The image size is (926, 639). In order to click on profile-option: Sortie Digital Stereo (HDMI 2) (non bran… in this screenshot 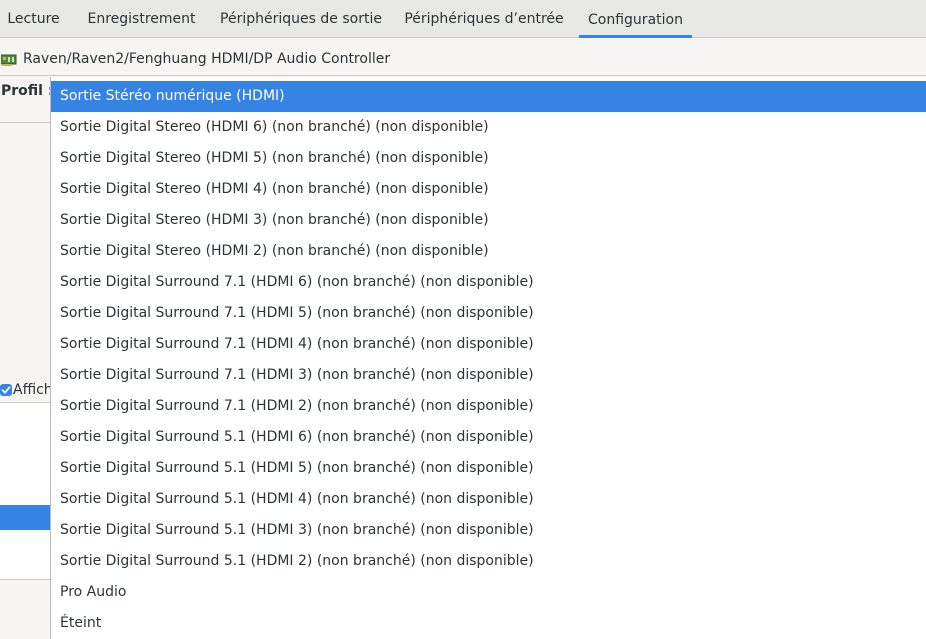, I will do `click(488, 251)`.